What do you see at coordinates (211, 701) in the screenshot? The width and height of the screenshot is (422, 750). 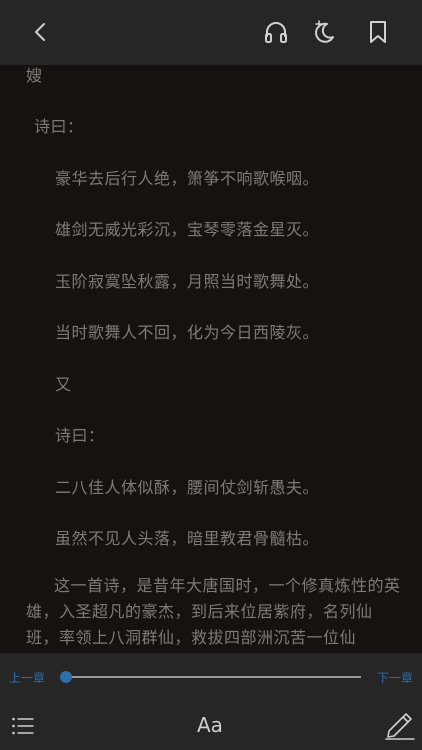 I see `bottom-toolbar: 上一章 下一章 Aa` at bounding box center [211, 701].